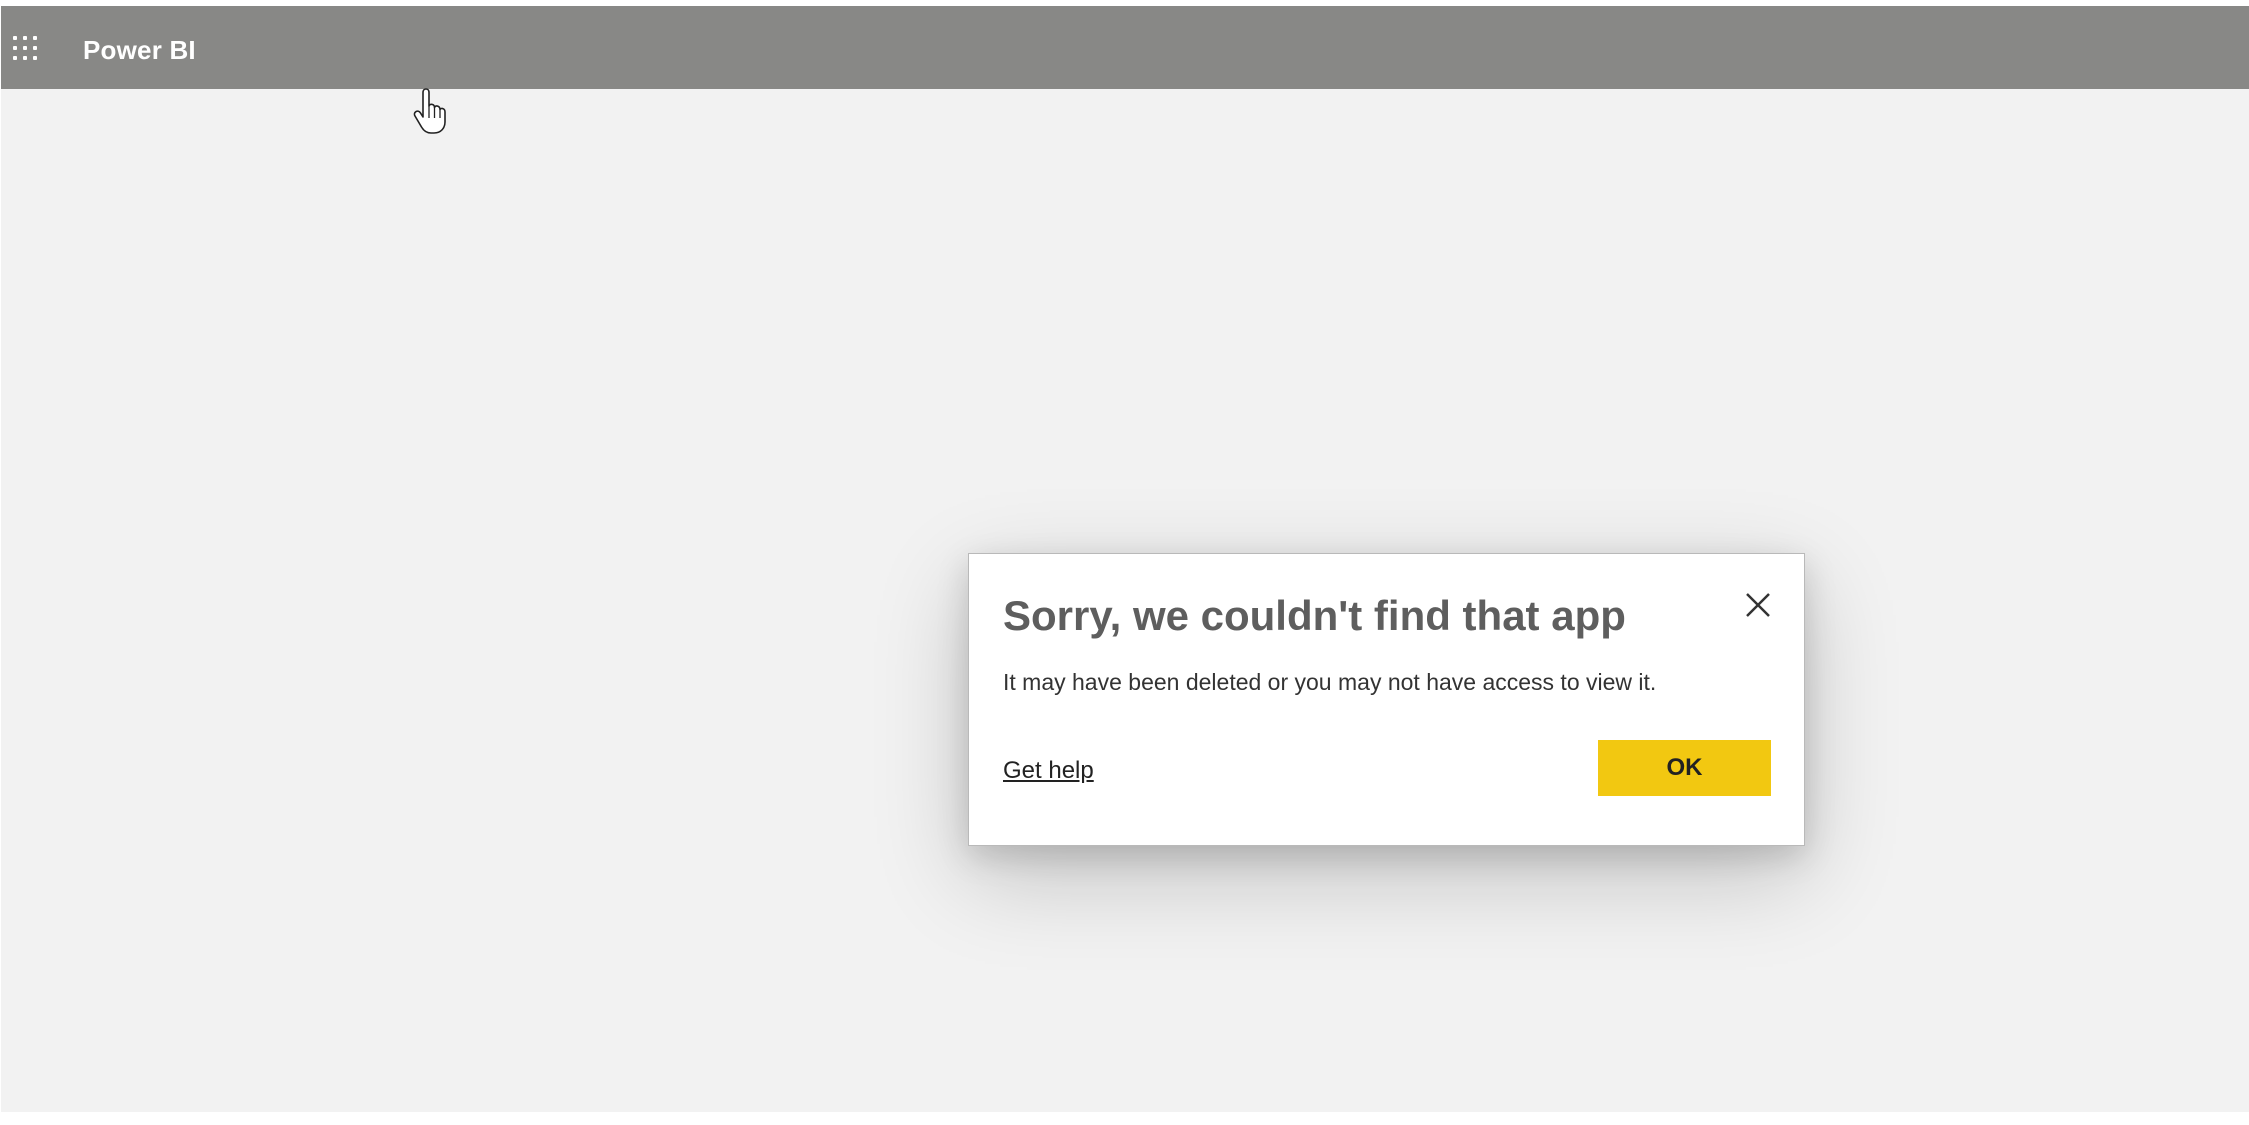  Describe the element at coordinates (1684, 768) in the screenshot. I see `ok-button: OK` at that location.